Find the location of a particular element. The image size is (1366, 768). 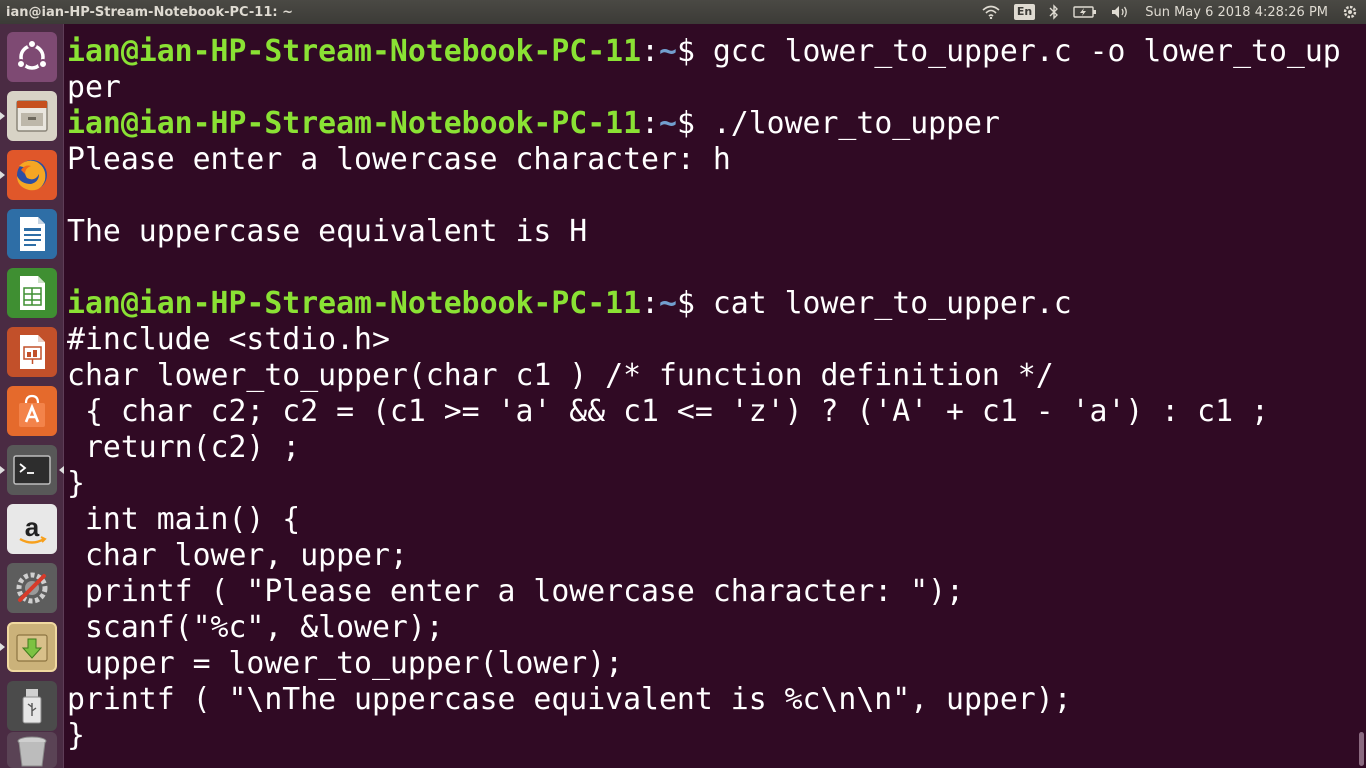

code-line: upper = lower_to_upper(lower); is located at coordinates (345, 663).